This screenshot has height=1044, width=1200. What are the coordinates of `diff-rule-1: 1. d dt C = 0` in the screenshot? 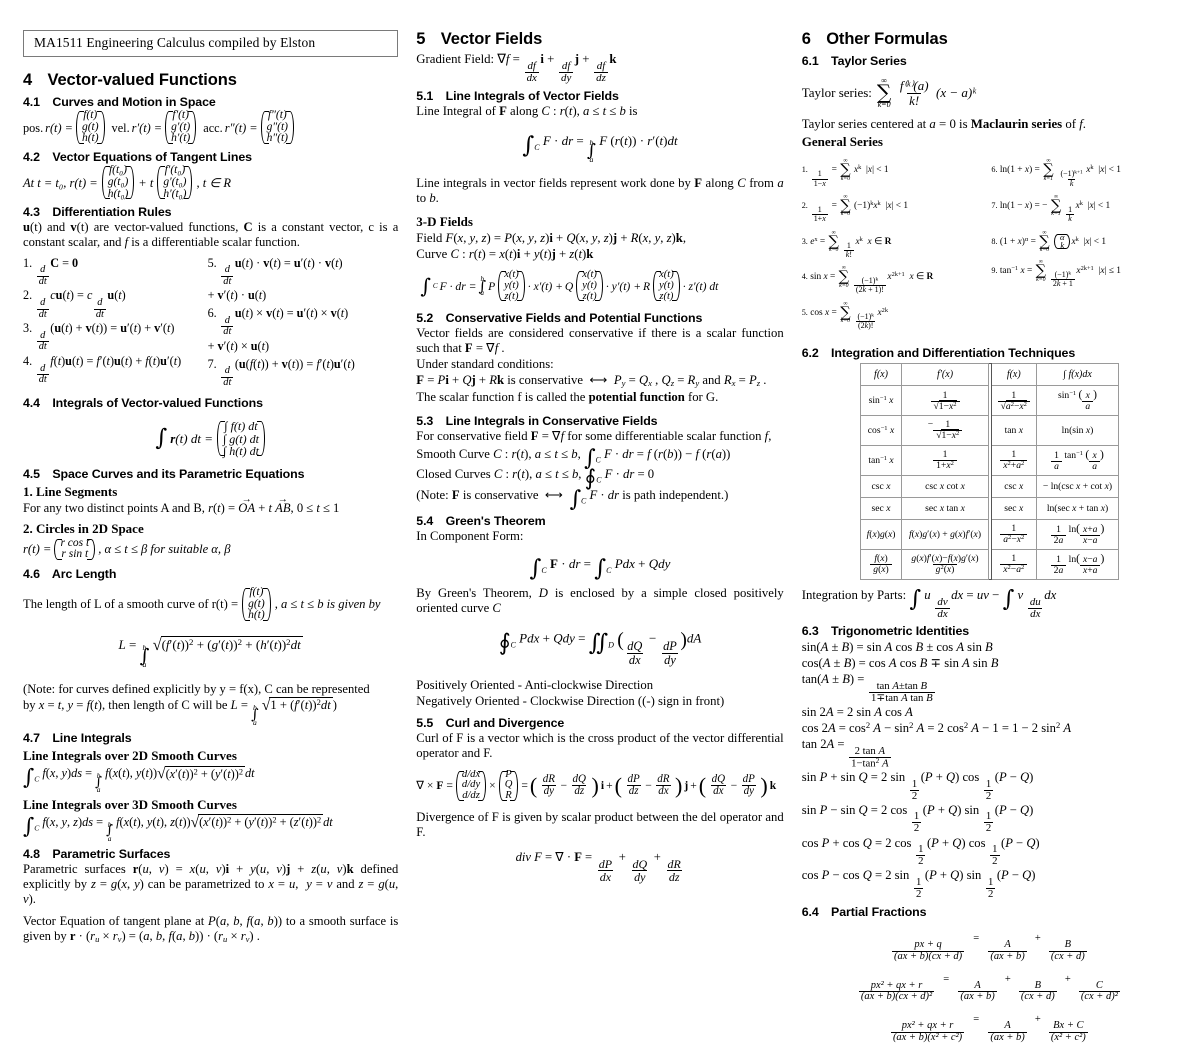 It's located at (51, 271).